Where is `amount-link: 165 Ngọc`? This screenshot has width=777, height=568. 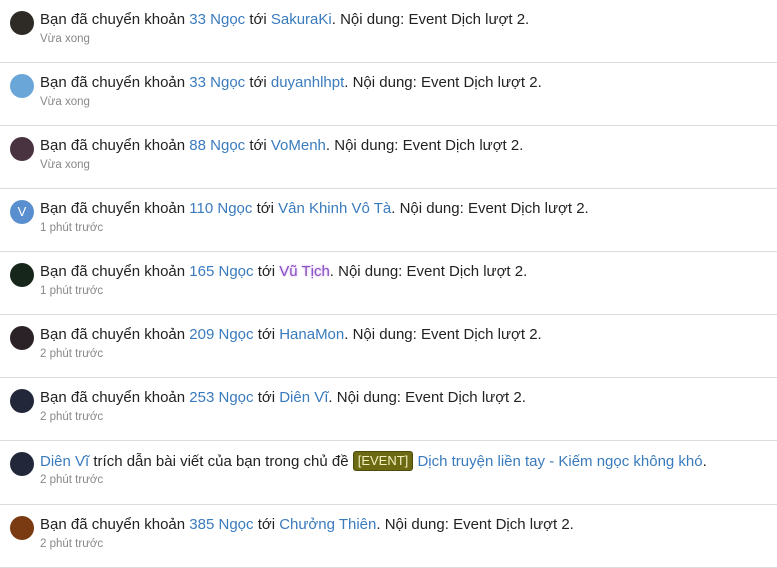
amount-link: 165 Ngọc is located at coordinates (221, 271).